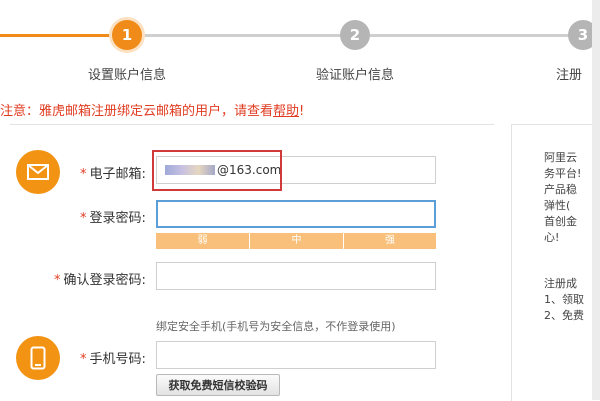 This screenshot has height=401, width=600. I want to click on notice-suffix: !, so click(302, 111).